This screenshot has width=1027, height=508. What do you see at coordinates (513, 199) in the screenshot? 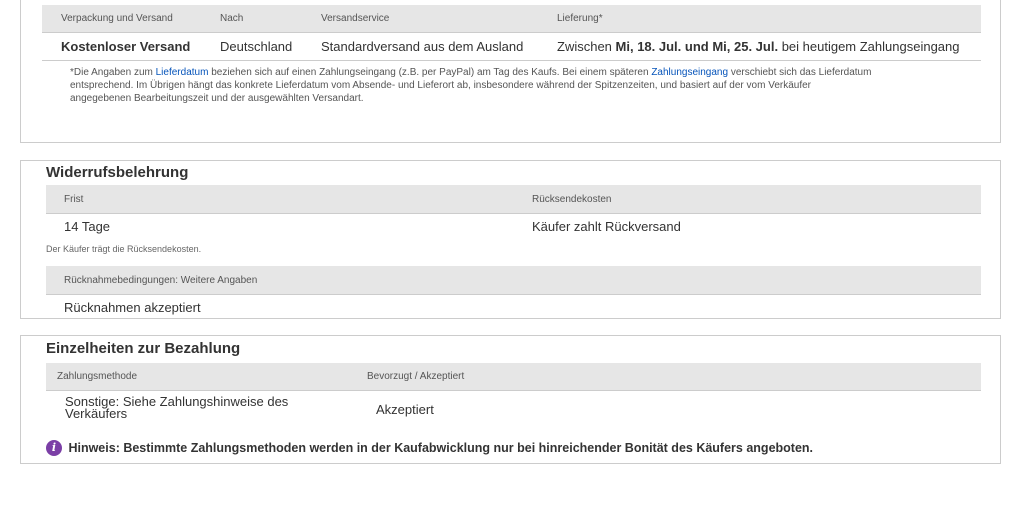
I see `returns-table-header: Frist Rücksendekosten` at bounding box center [513, 199].